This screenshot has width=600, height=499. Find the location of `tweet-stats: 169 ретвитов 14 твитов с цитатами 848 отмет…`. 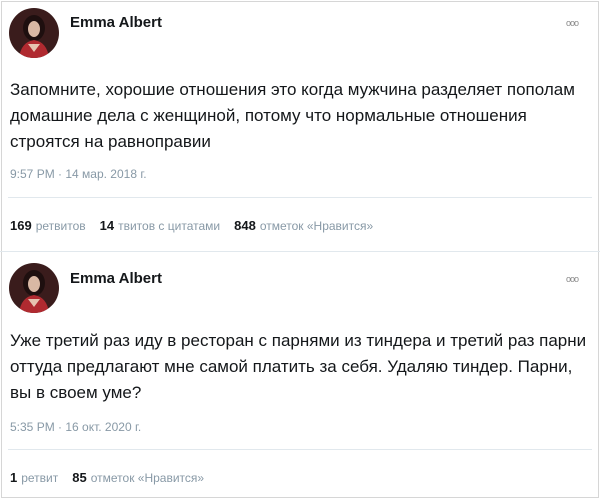

tweet-stats: 169 ретвитов 14 твитов с цитатами 848 отмет… is located at coordinates (191, 225).